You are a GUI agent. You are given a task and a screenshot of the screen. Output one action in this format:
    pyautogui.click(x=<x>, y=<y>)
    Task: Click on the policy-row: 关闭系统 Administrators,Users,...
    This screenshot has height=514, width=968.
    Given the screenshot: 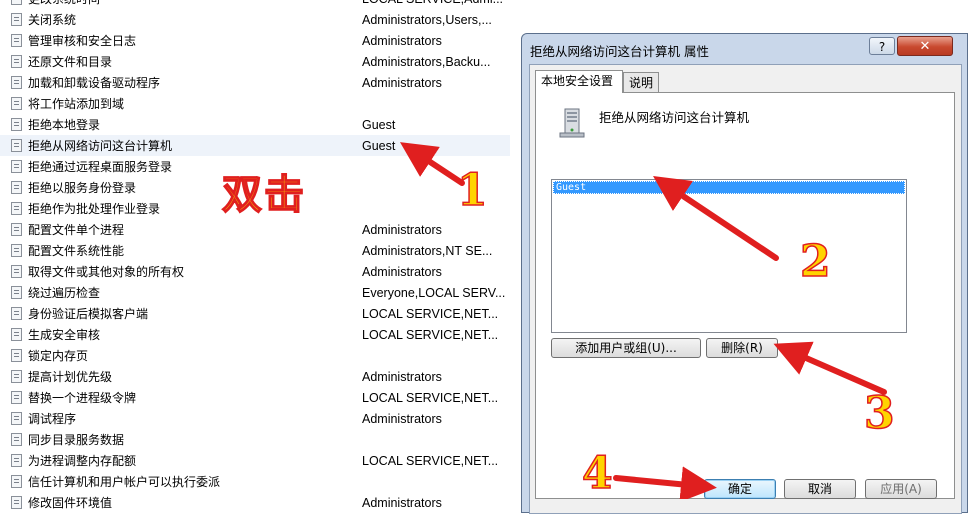 What is the action you would take?
    pyautogui.click(x=255, y=19)
    